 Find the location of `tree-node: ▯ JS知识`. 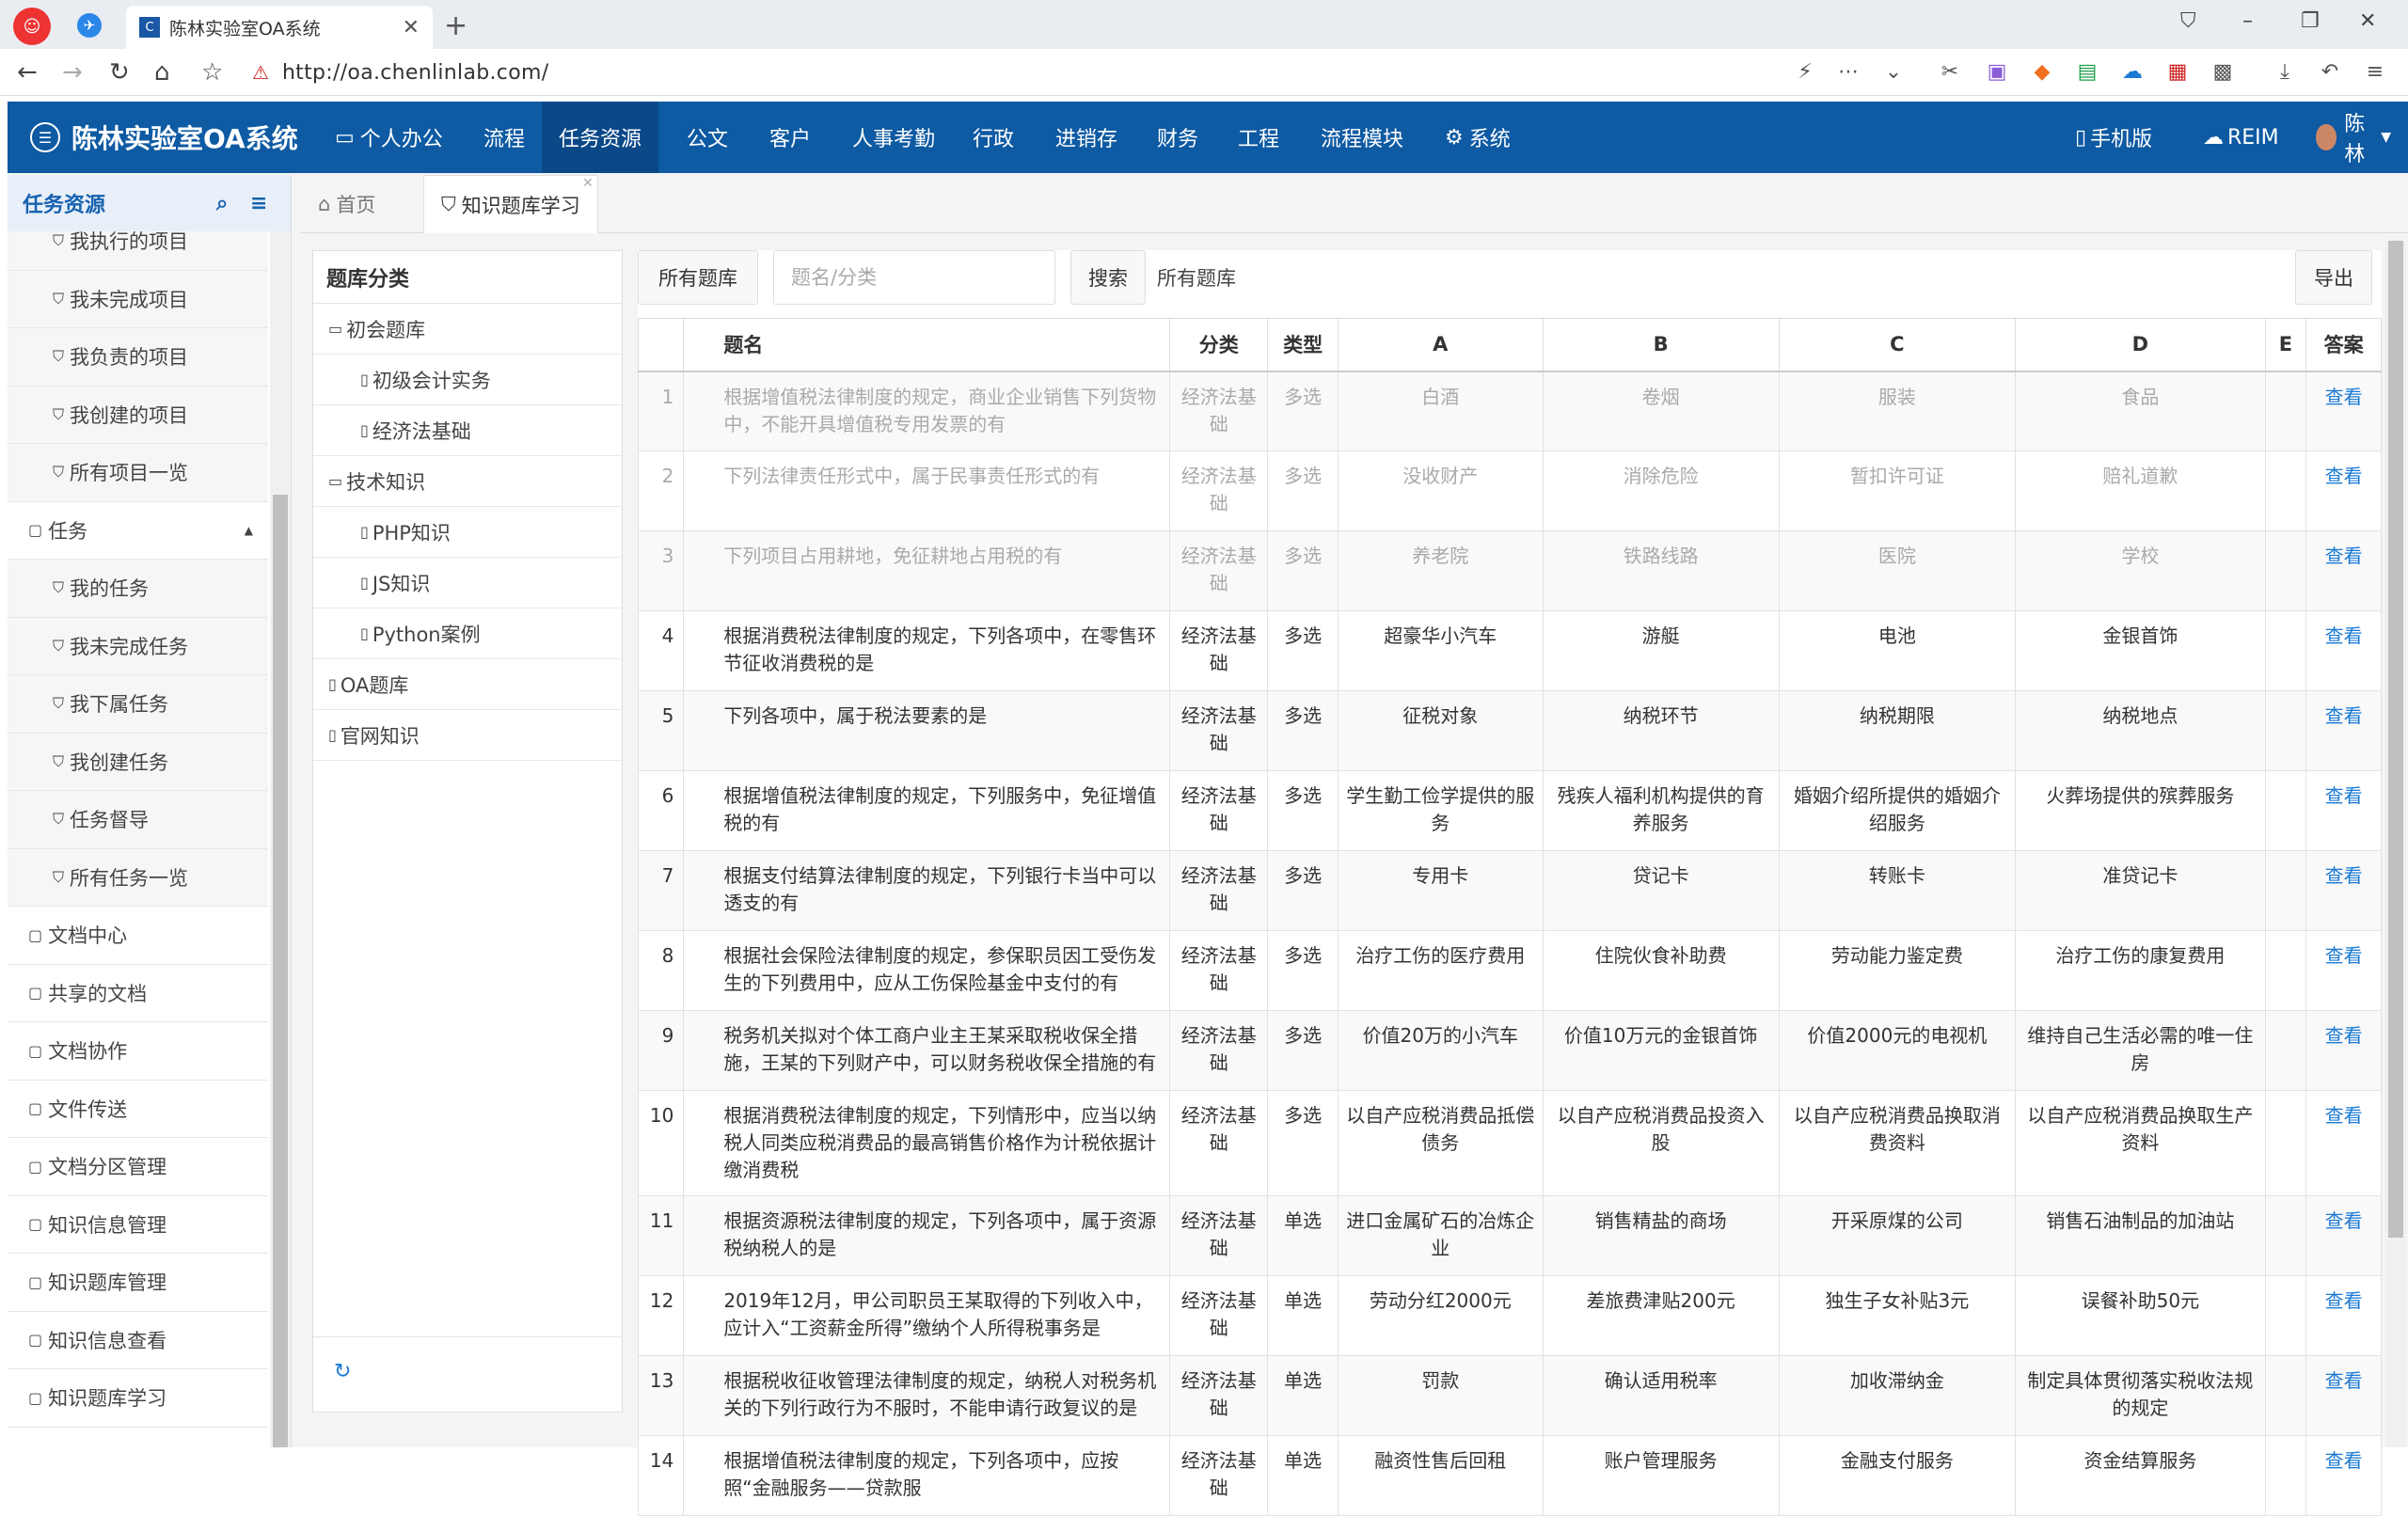

tree-node: ▯ JS知识 is located at coordinates (468, 583).